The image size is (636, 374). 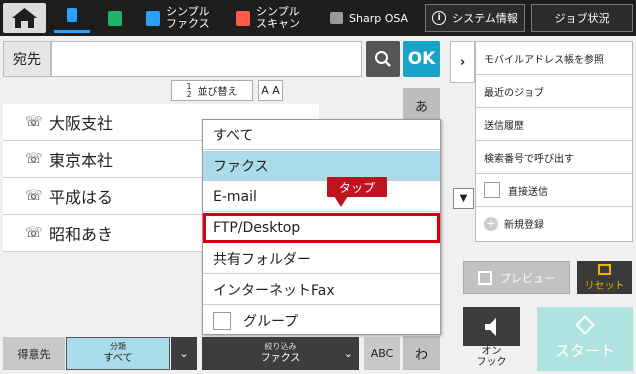 What do you see at coordinates (421, 59) in the screenshot?
I see `ok-button: OK` at bounding box center [421, 59].